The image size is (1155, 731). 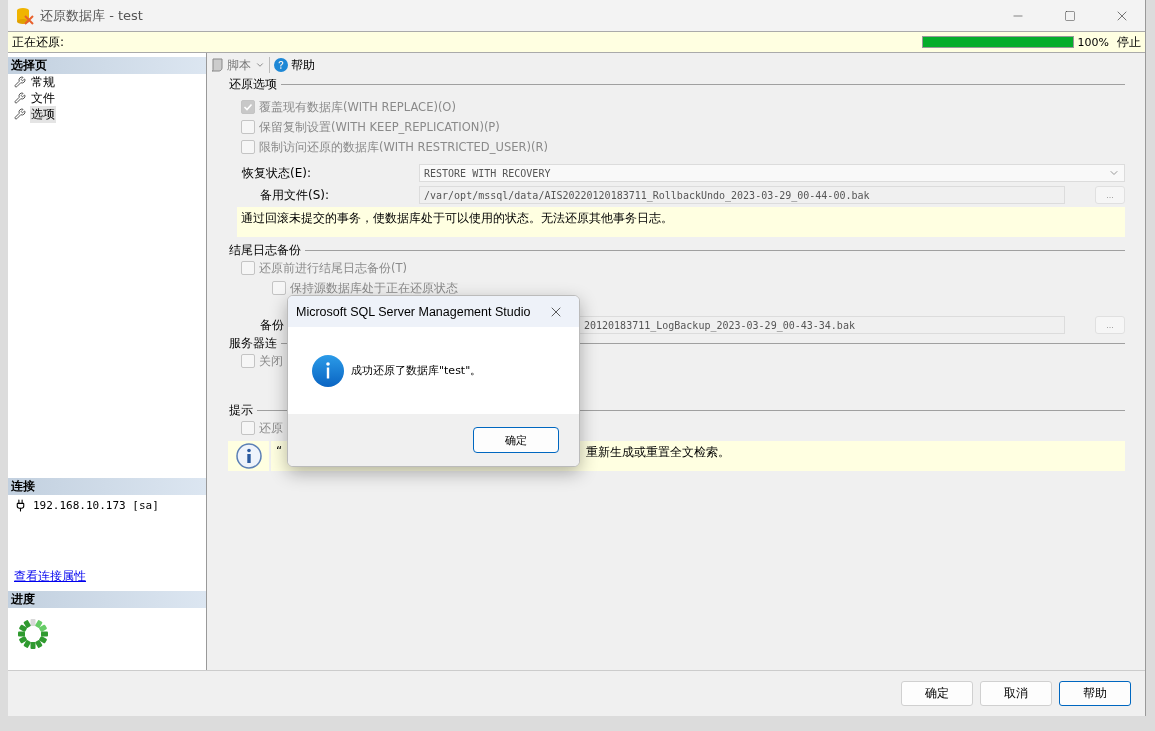 What do you see at coordinates (413, 311) in the screenshot?
I see `dialog-title: Microsoft SQL Server Management Studio` at bounding box center [413, 311].